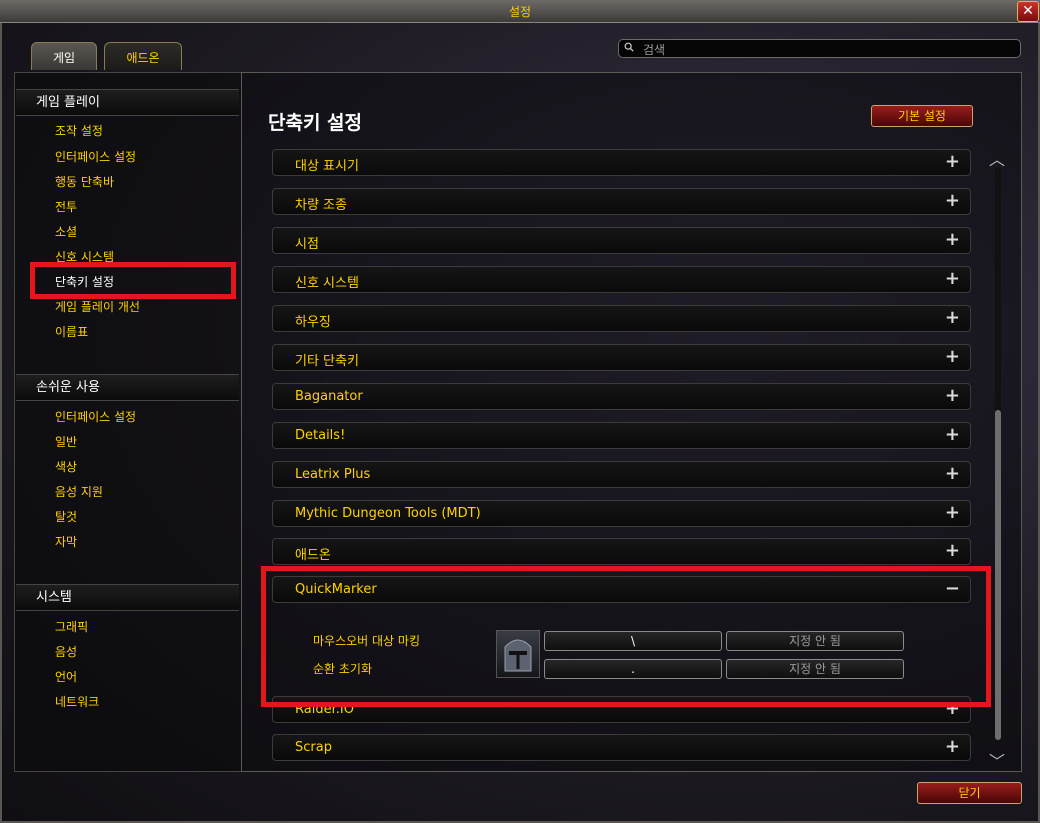  I want to click on sidebar-item-network: 네트워크, so click(77, 701).